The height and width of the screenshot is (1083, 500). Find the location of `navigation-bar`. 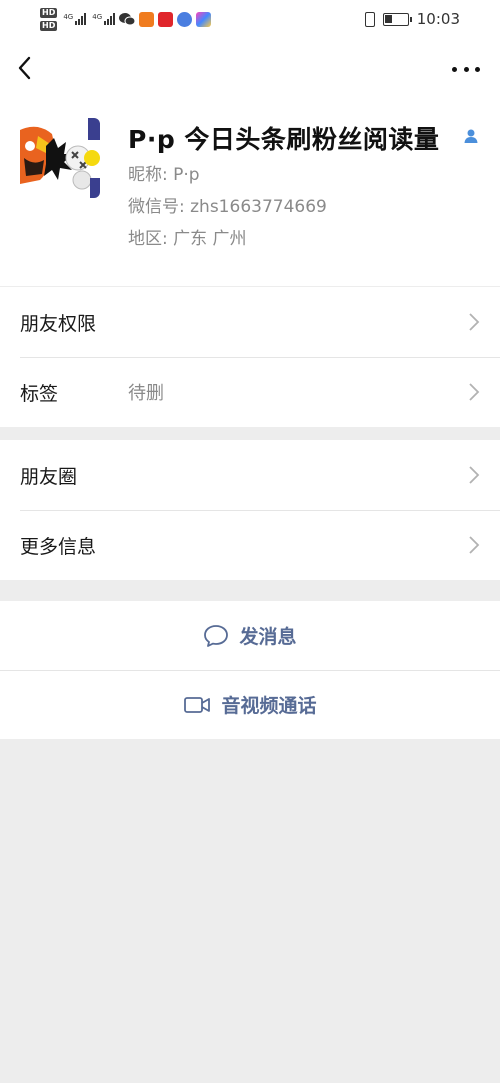

navigation-bar is located at coordinates (250, 69).